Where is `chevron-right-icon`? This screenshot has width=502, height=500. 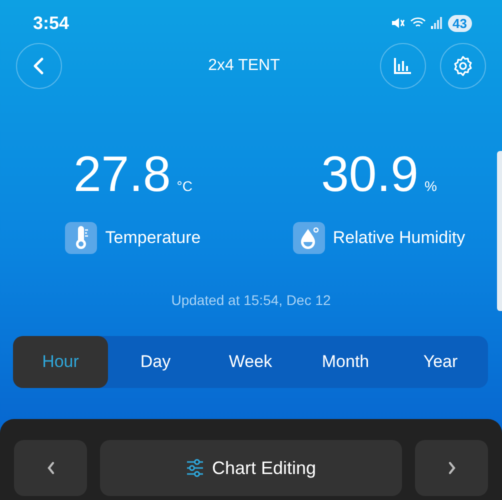
chevron-right-icon is located at coordinates (451, 468).